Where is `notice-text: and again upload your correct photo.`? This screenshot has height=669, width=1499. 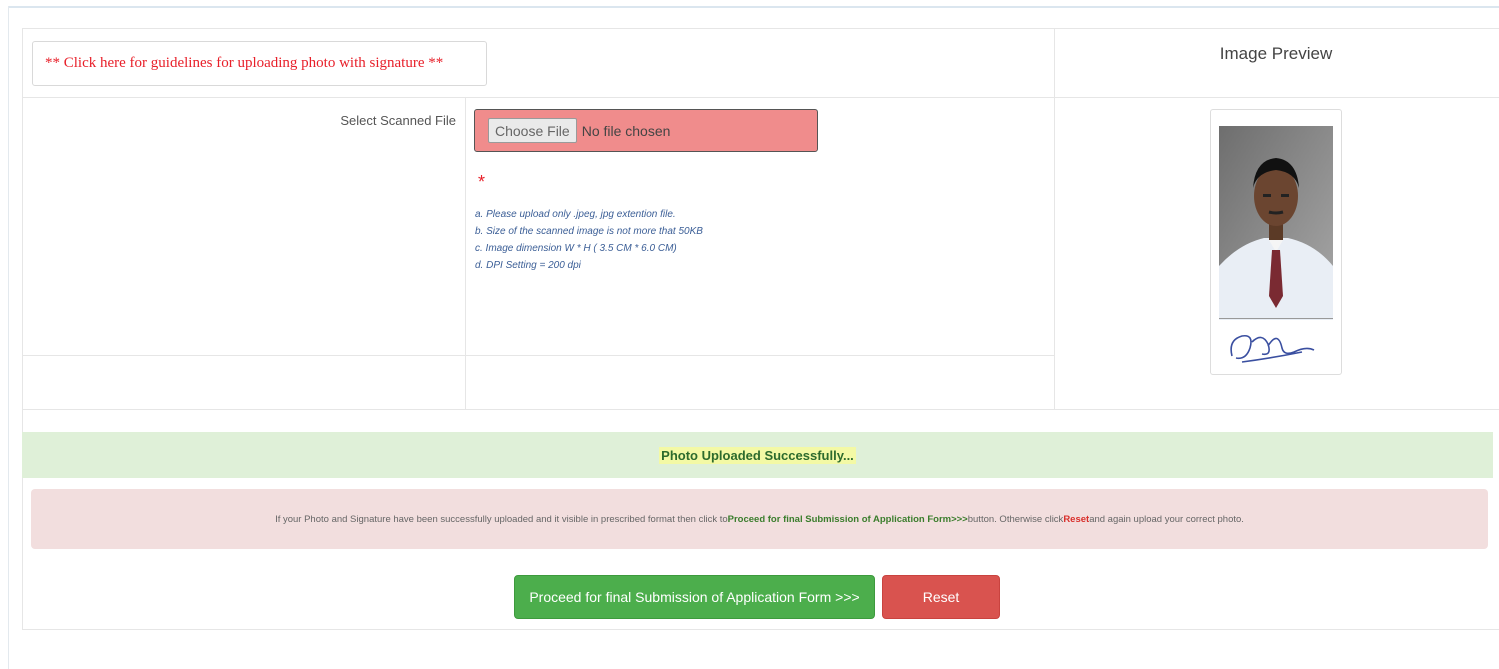
notice-text: and again upload your correct photo. is located at coordinates (1166, 519).